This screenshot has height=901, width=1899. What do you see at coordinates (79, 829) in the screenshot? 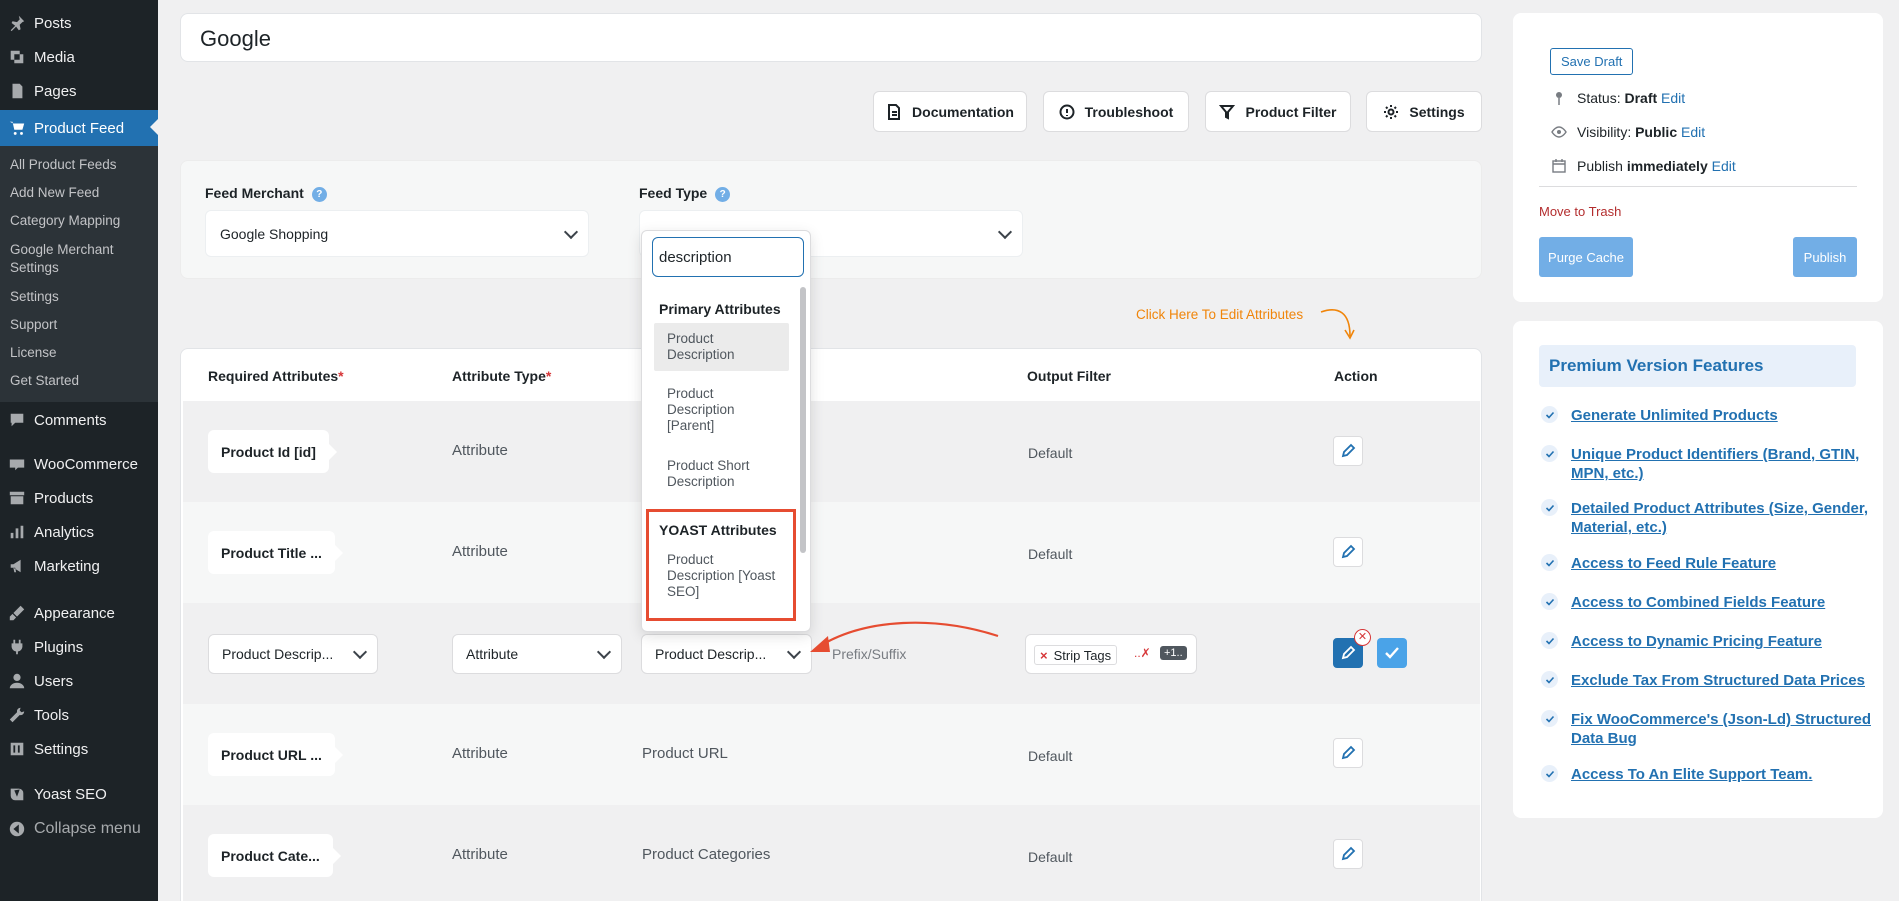
I see `collapse-menu-button: Collapse menu` at bounding box center [79, 829].